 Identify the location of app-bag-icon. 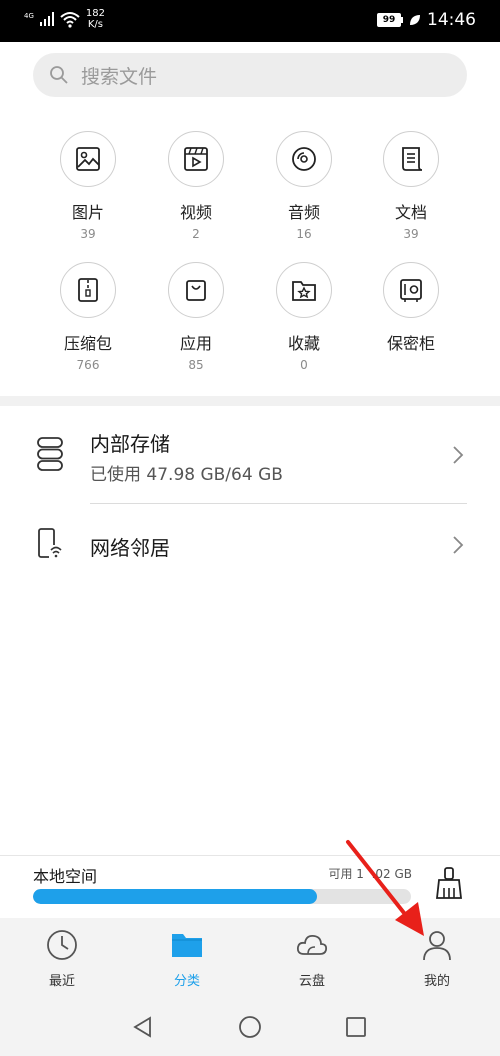
(196, 290).